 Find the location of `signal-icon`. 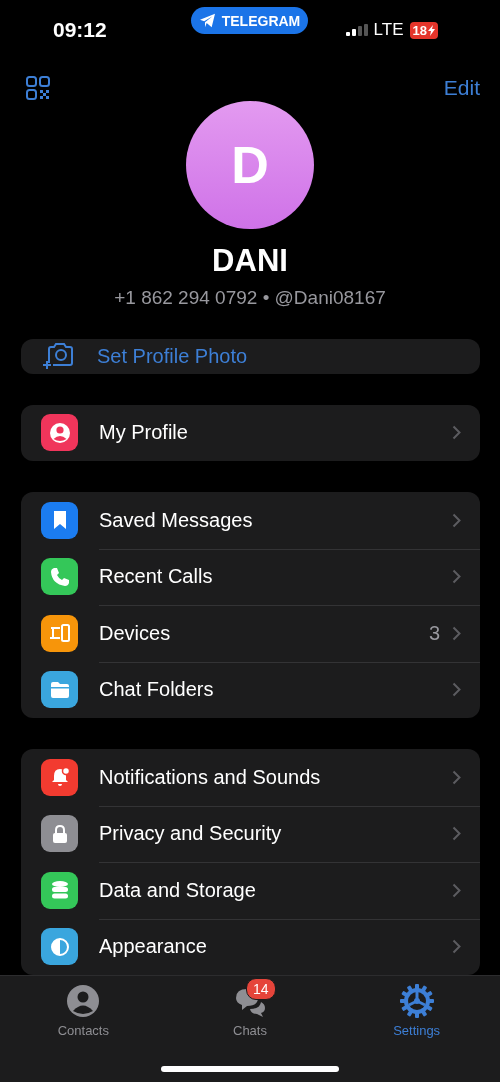

signal-icon is located at coordinates (356, 30).